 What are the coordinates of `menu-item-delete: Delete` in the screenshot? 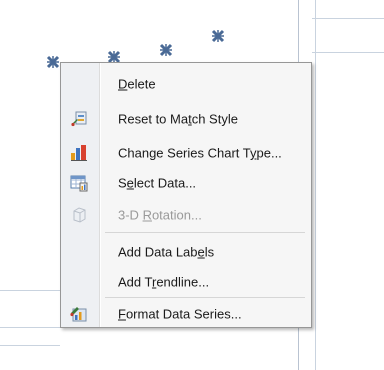 It's located at (186, 84).